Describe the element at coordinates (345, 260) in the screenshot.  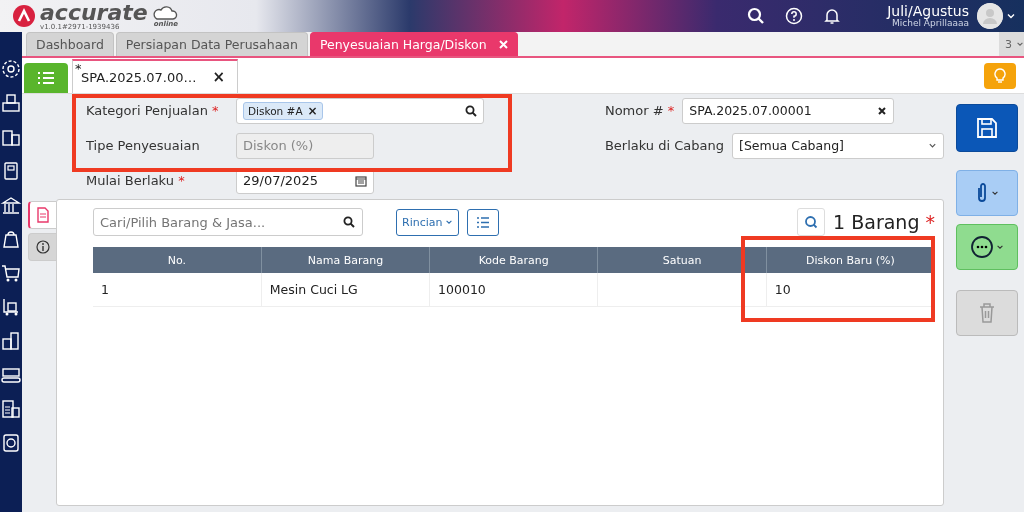
I see `column-header: Nama Barang` at that location.